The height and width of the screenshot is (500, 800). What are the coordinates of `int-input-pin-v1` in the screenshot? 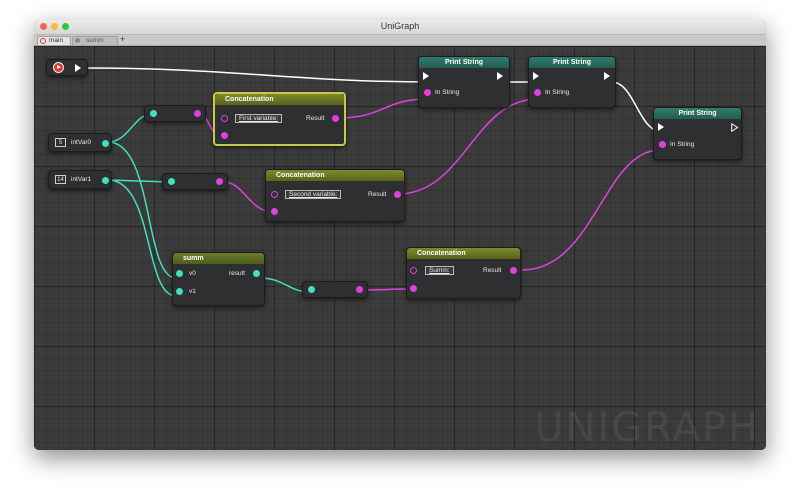 It's located at (179, 291).